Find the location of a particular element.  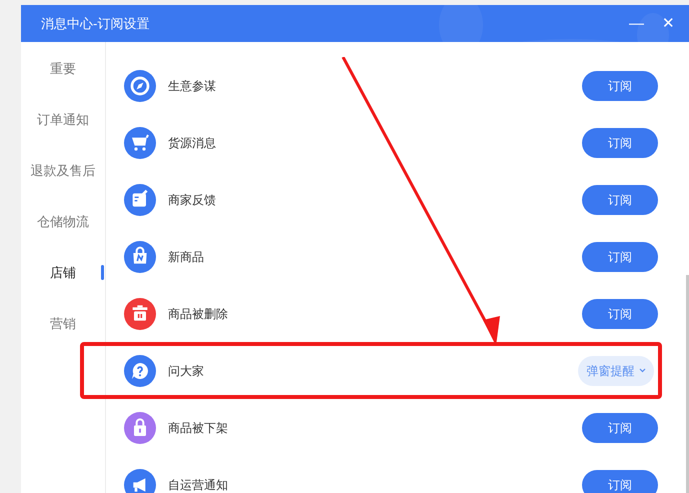

subscription-label: 商品被下架 is located at coordinates (198, 428).